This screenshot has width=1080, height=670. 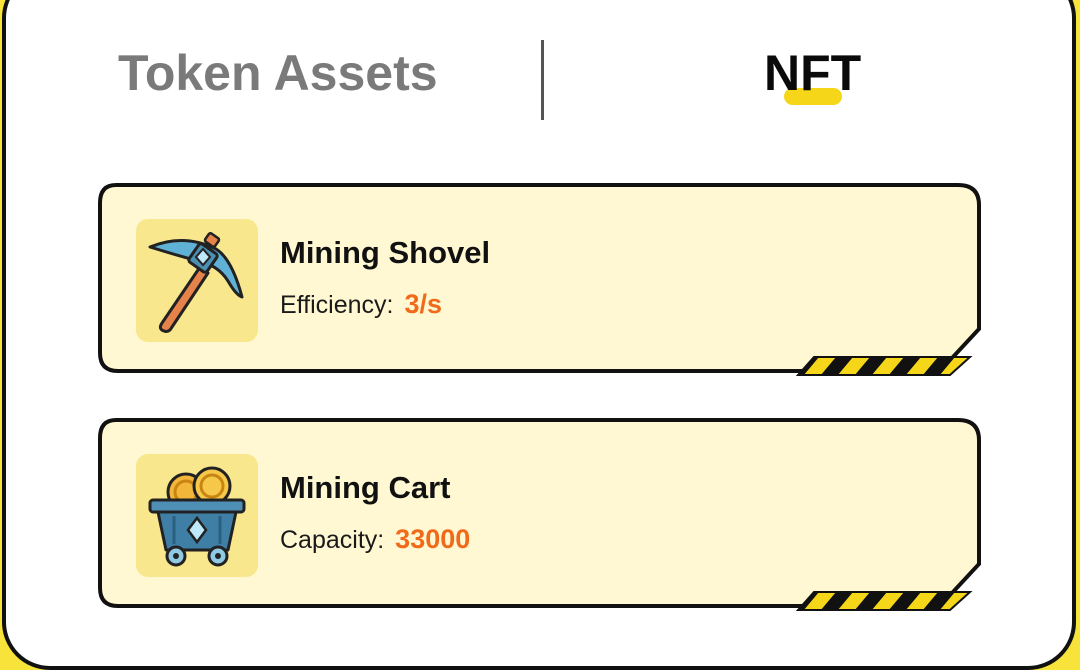 I want to click on mining-cart-icon, so click(x=197, y=516).